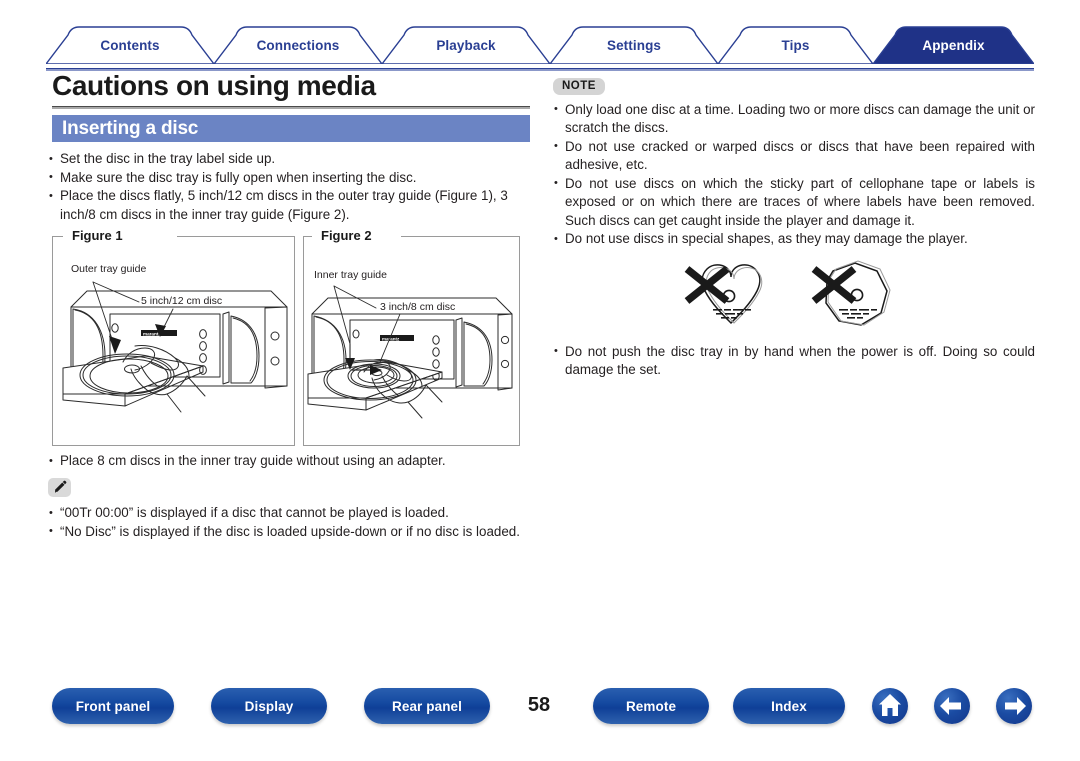 The width and height of the screenshot is (1080, 761). Describe the element at coordinates (350, 275) in the screenshot. I see `figure-2-callout-guide: Inner tray guide` at that location.